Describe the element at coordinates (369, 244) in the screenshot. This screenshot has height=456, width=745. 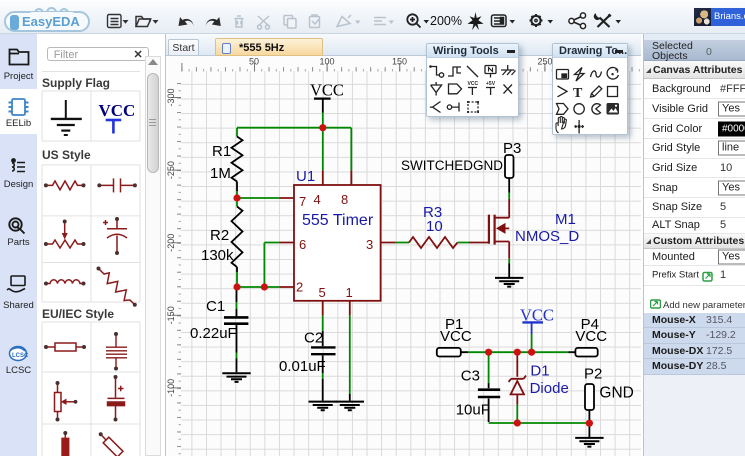
I see `svg-text: 3` at that location.